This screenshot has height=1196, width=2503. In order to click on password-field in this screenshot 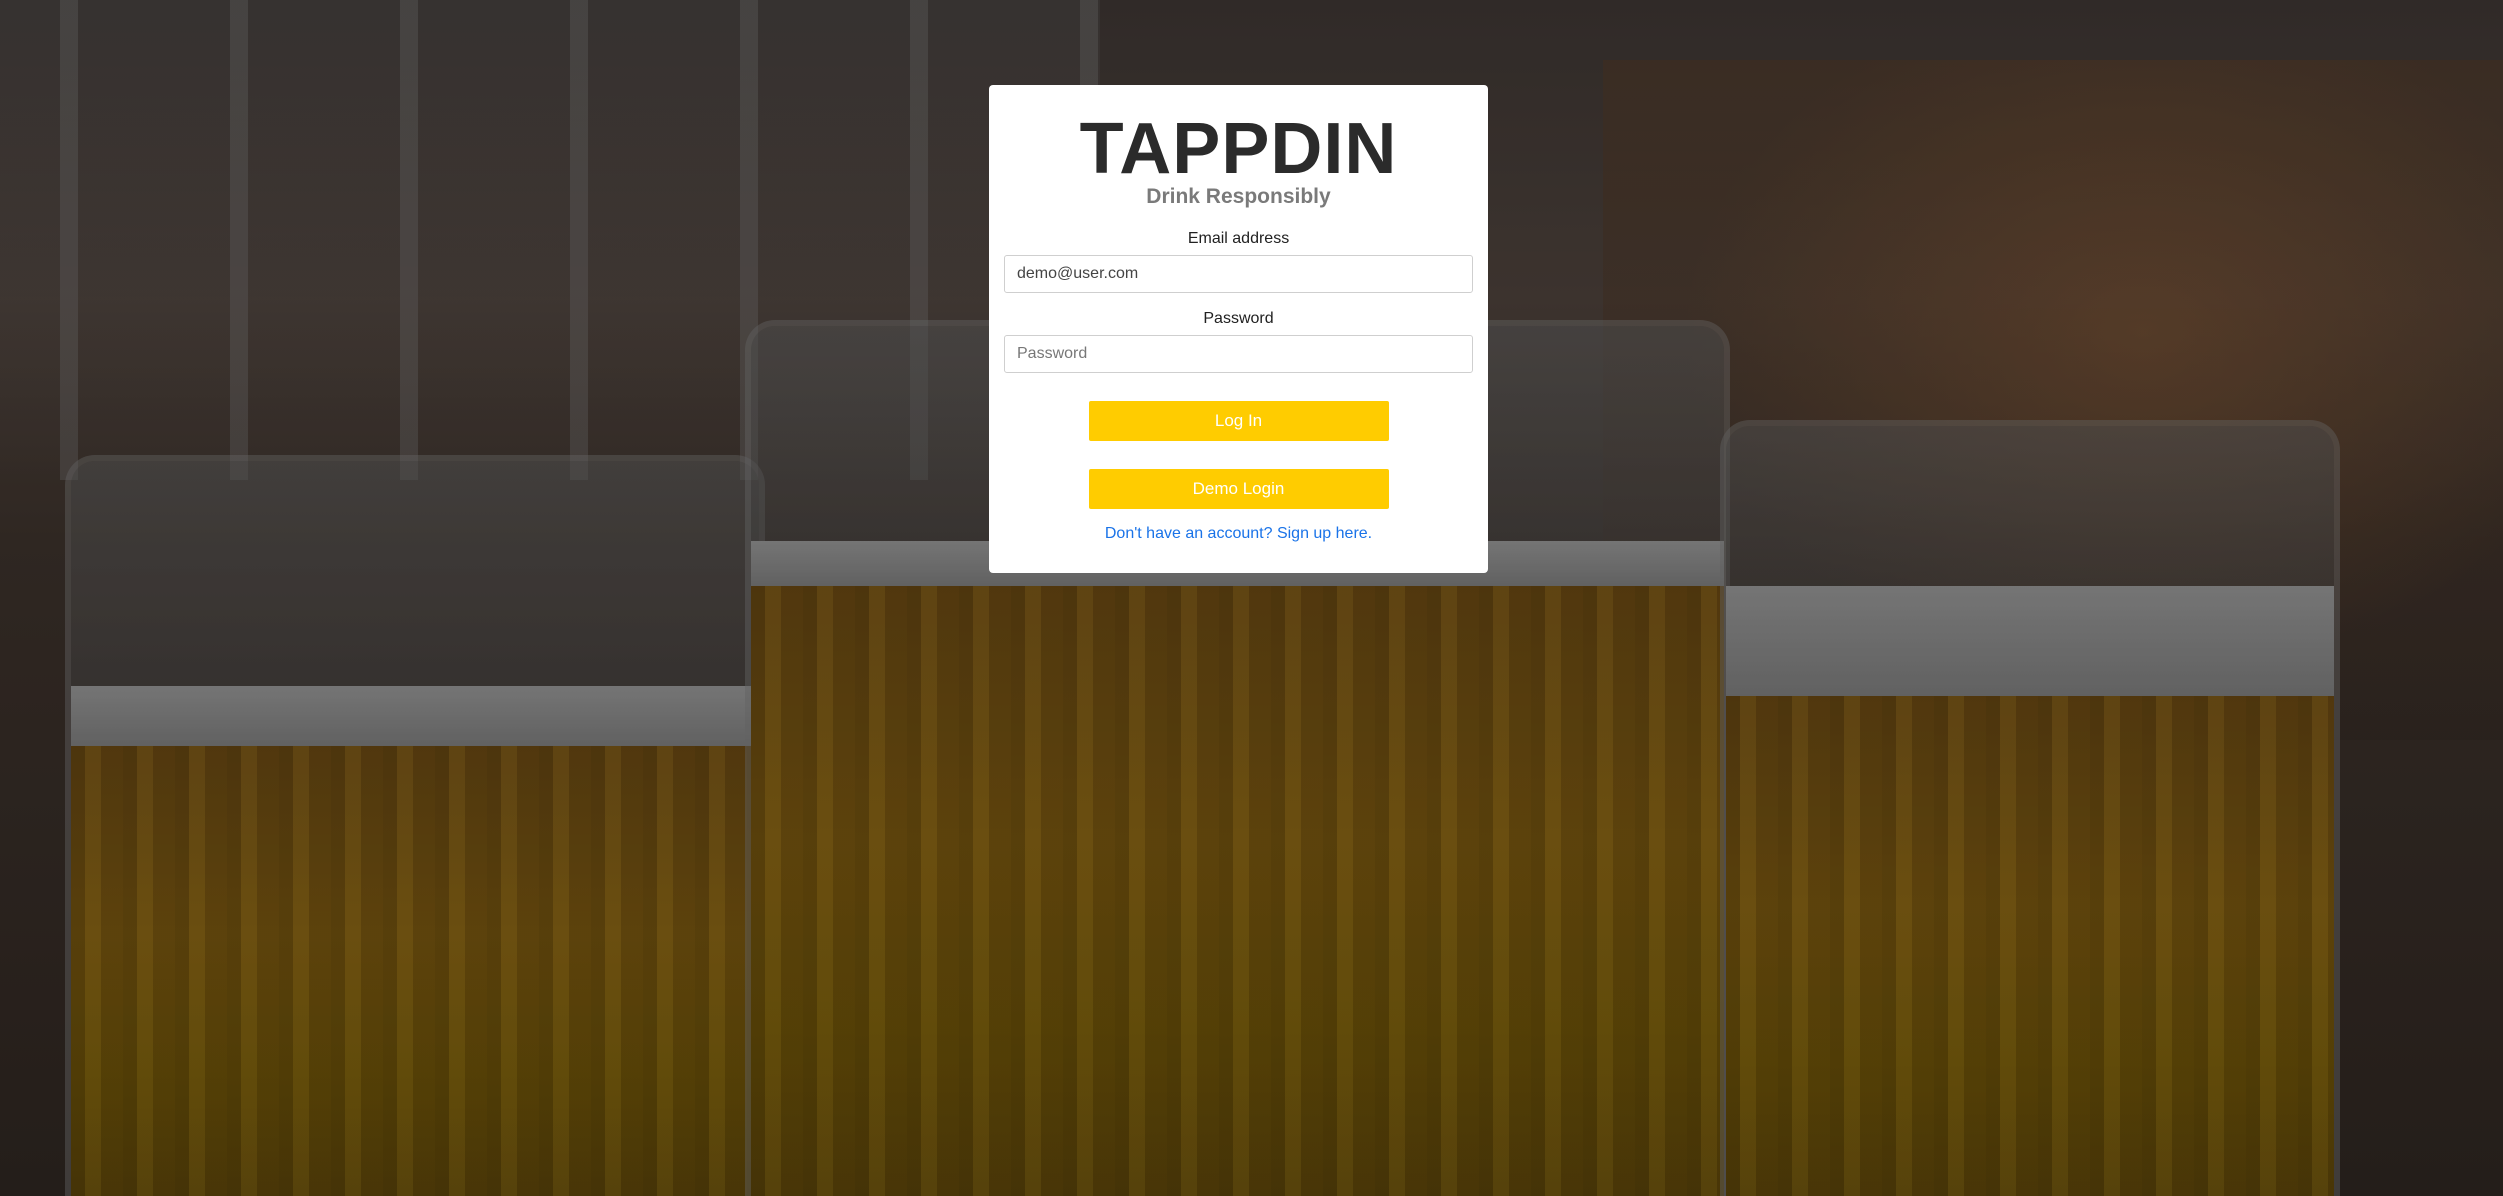, I will do `click(1238, 354)`.